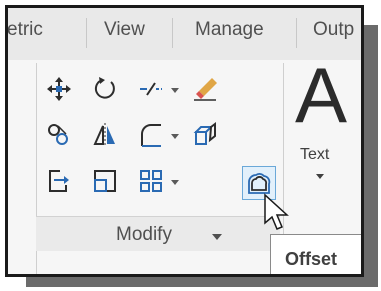  Describe the element at coordinates (320, 176) in the screenshot. I see `text-dropdown-arrow` at that location.